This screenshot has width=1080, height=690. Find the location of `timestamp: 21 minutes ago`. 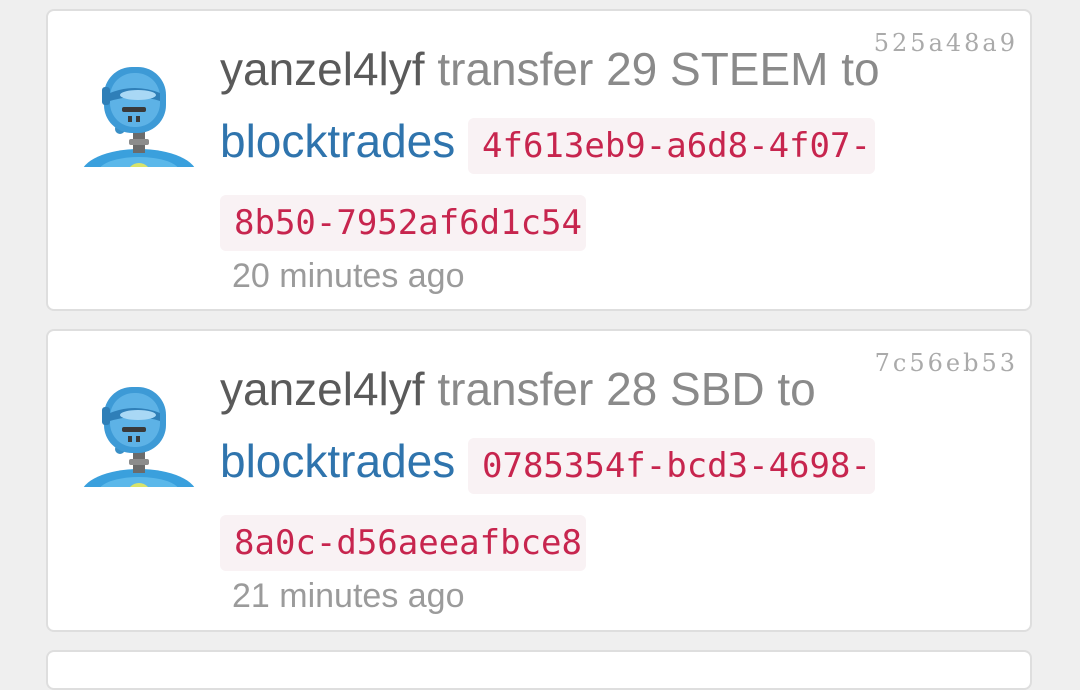

timestamp: 21 minutes ago is located at coordinates (348, 596).